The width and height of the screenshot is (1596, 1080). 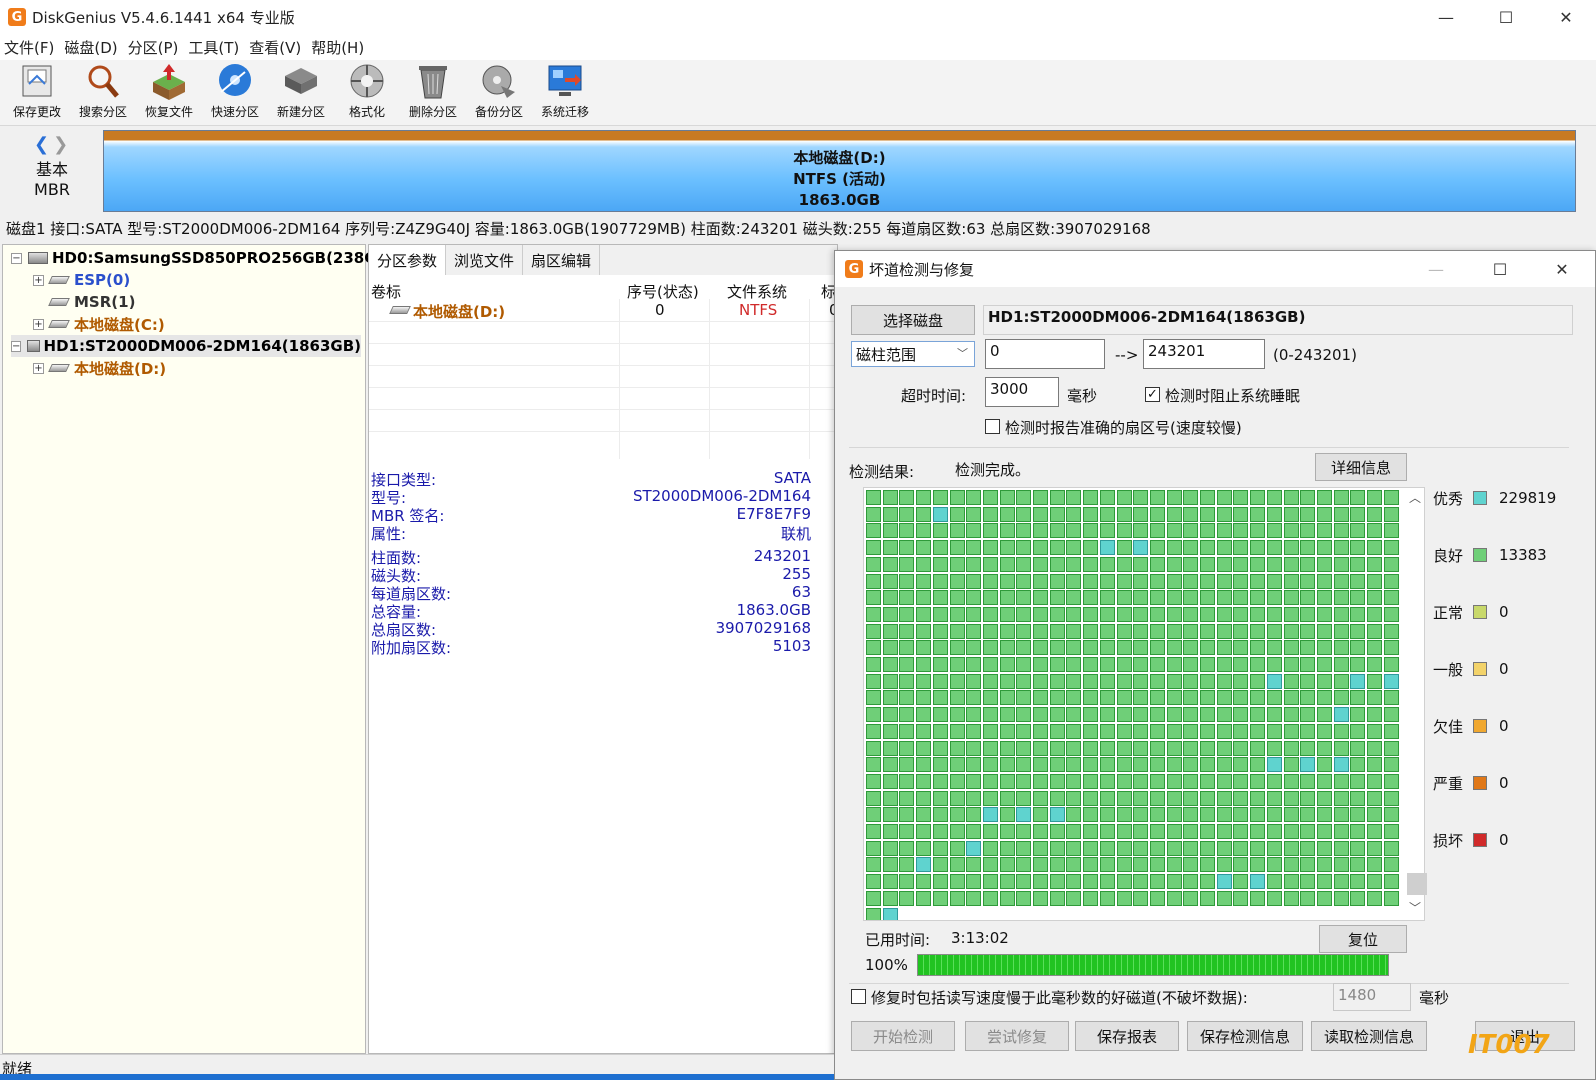 I want to click on quick-partition-button: 快速分区, so click(x=235, y=93).